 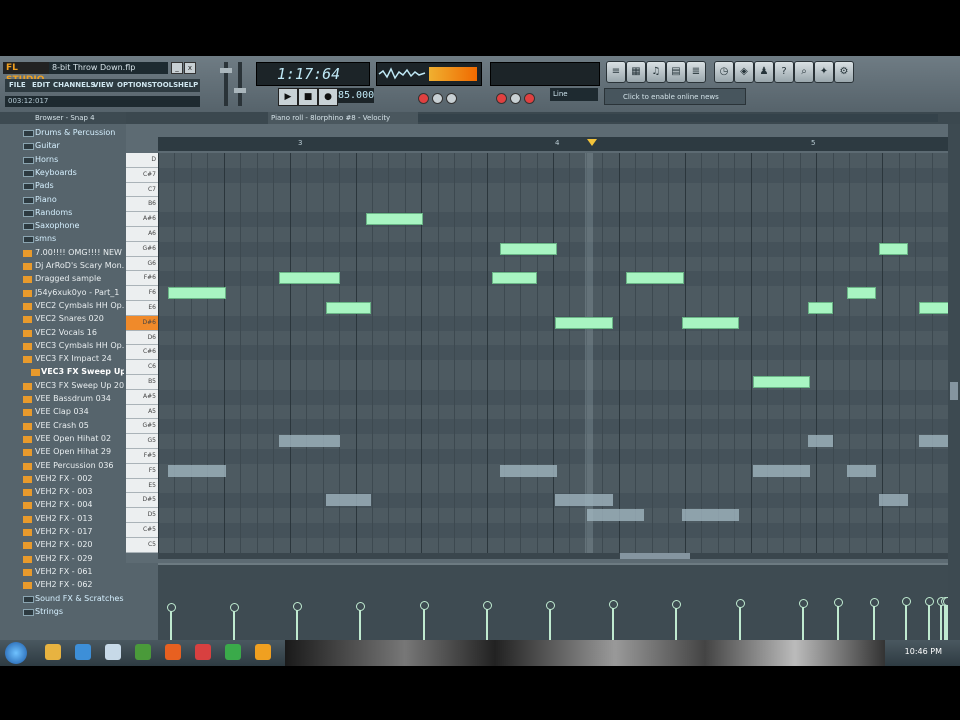 I want to click on loop-mode-button, so click(x=437, y=98).